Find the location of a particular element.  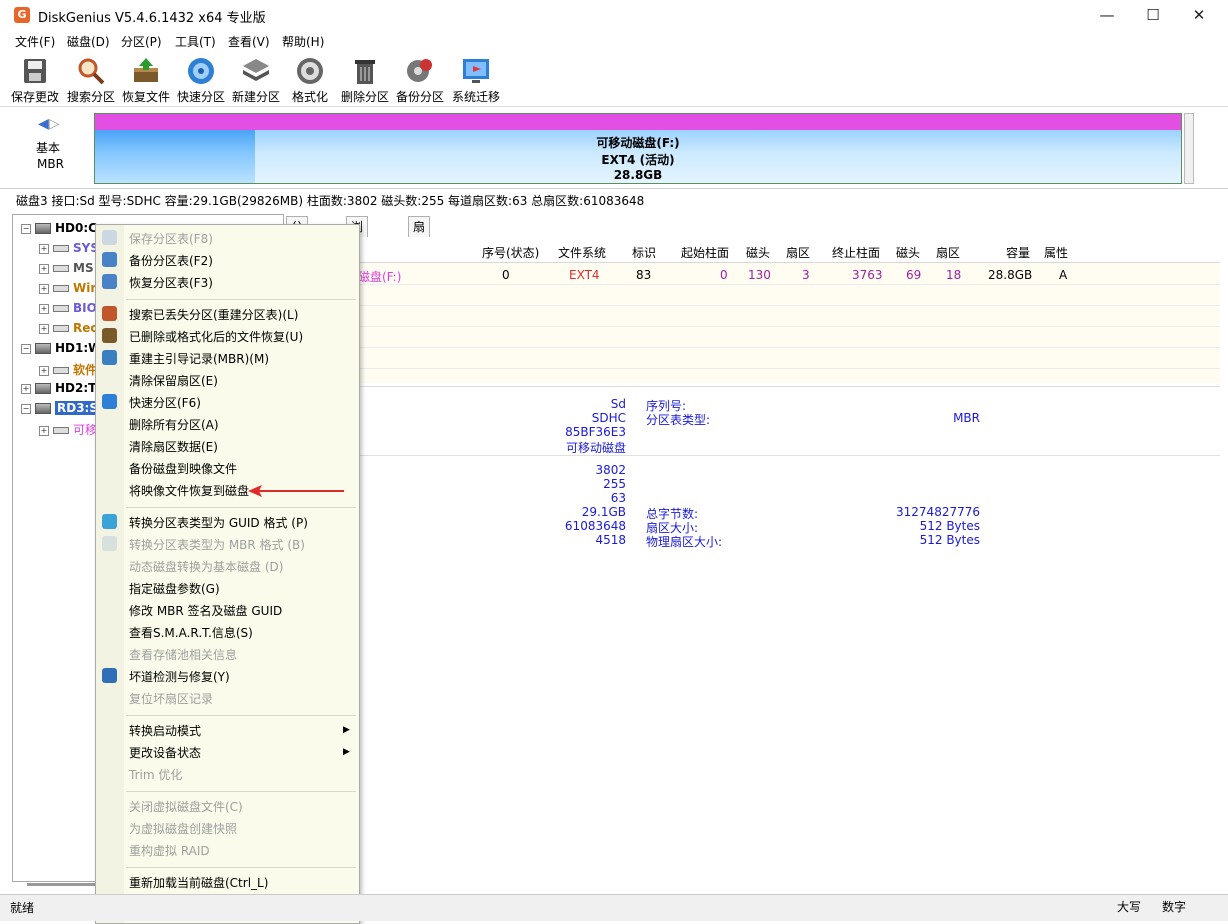

tree-node-hd1: − HD1:W is located at coordinates (61, 348).